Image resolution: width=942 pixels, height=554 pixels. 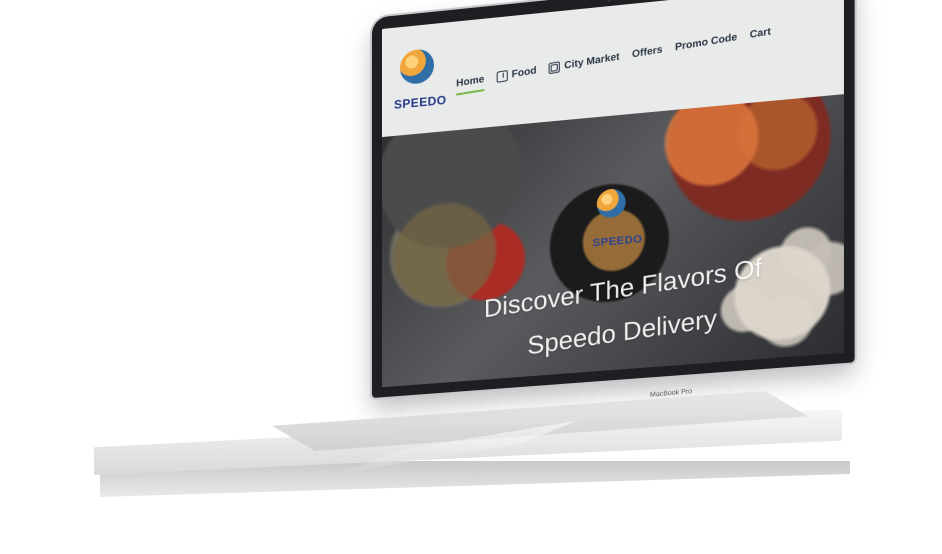 What do you see at coordinates (592, 61) in the screenshot?
I see `nav-city-market-label: City Market` at bounding box center [592, 61].